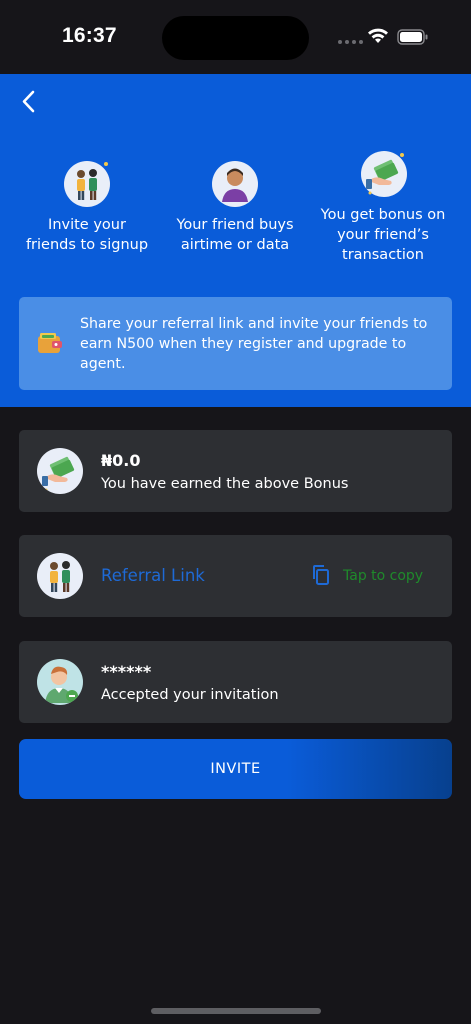 The width and height of the screenshot is (471, 1024). I want to click on invitation-status: Accepted your invitation, so click(190, 695).